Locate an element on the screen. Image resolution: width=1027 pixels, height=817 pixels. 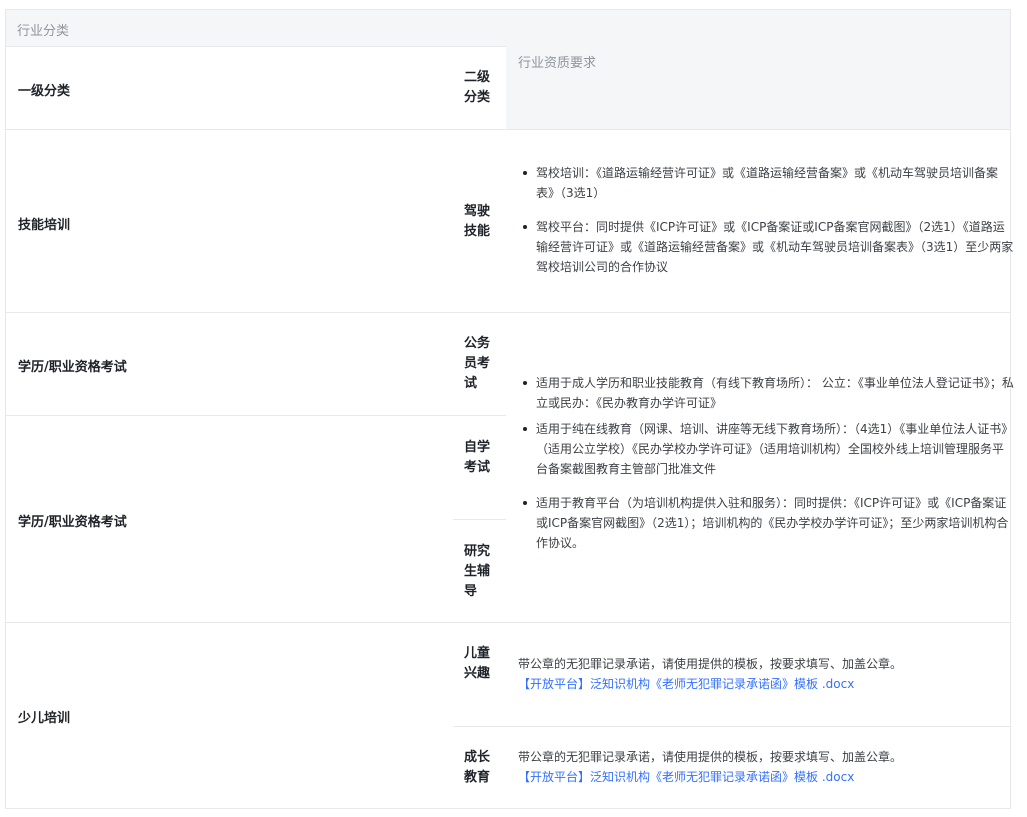
skill-level2: 驾驶技能 is located at coordinates (477, 221).